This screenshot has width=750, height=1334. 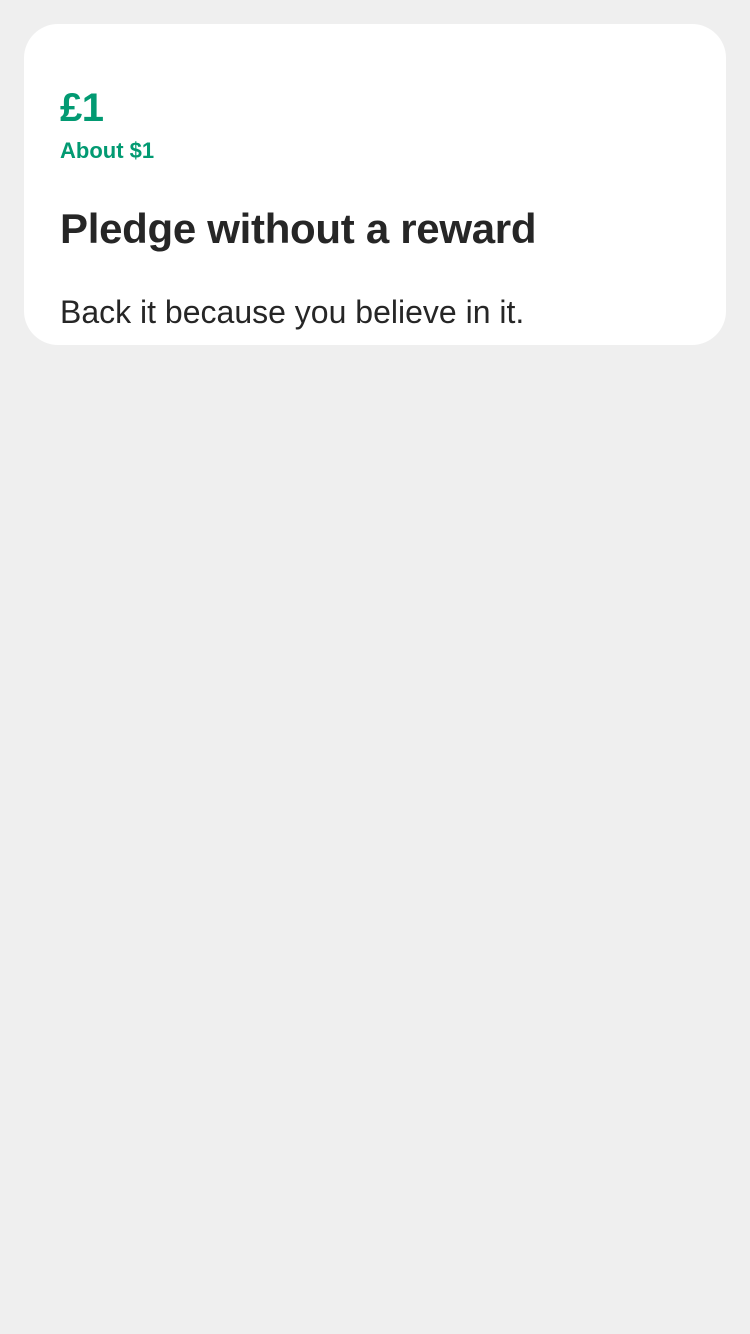 I want to click on reward-description: Back it because you believe in it., so click(x=292, y=312).